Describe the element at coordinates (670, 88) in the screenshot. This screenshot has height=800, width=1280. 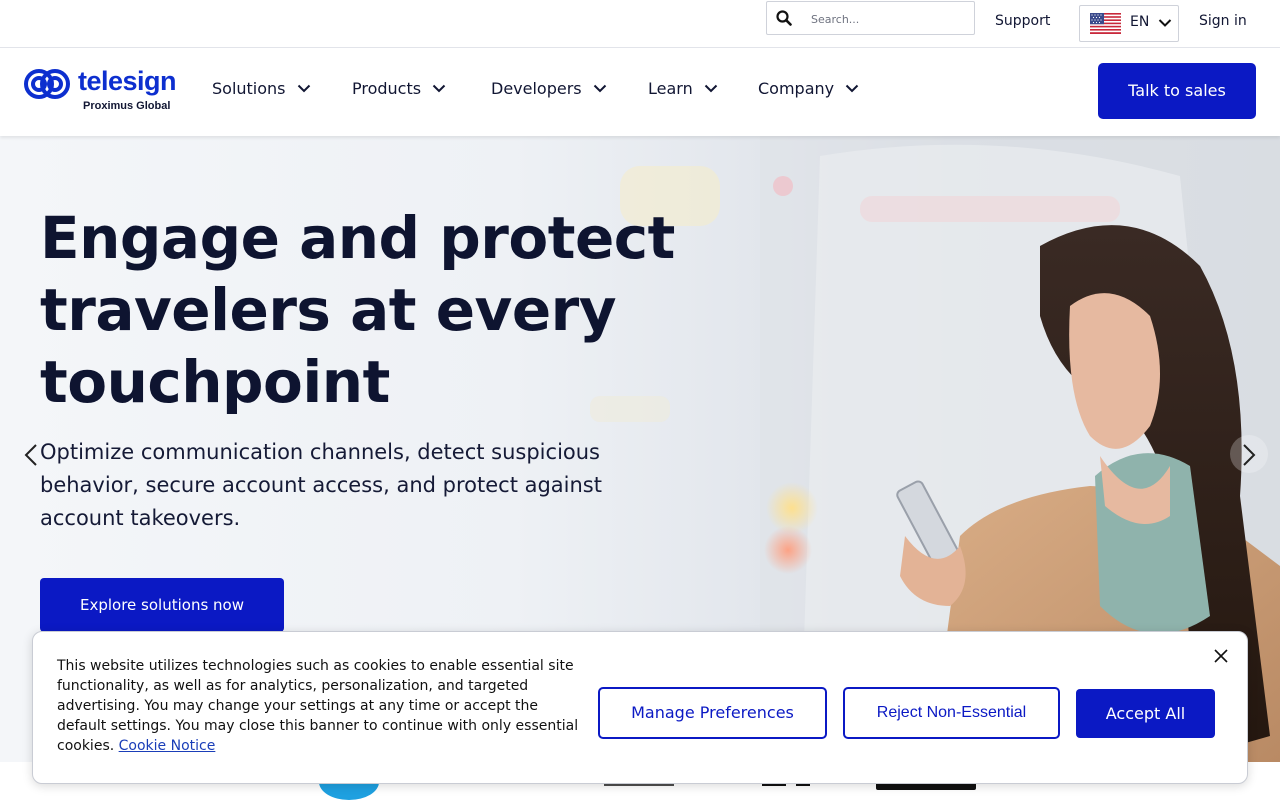
I see `nav-learn-label: Learn` at that location.